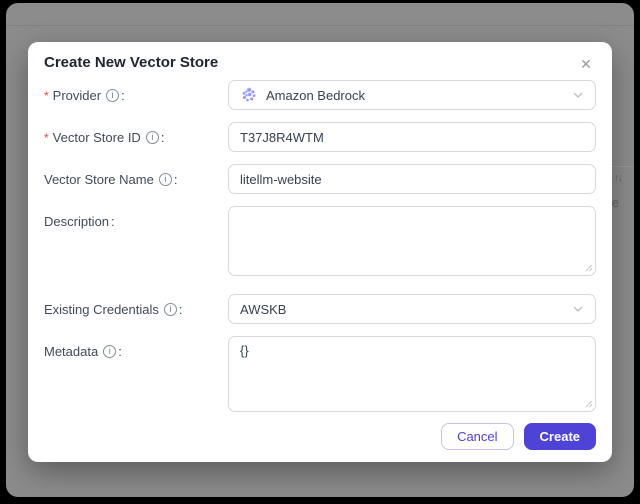 The image size is (640, 504). What do you see at coordinates (412, 241) in the screenshot?
I see `description-textarea` at bounding box center [412, 241].